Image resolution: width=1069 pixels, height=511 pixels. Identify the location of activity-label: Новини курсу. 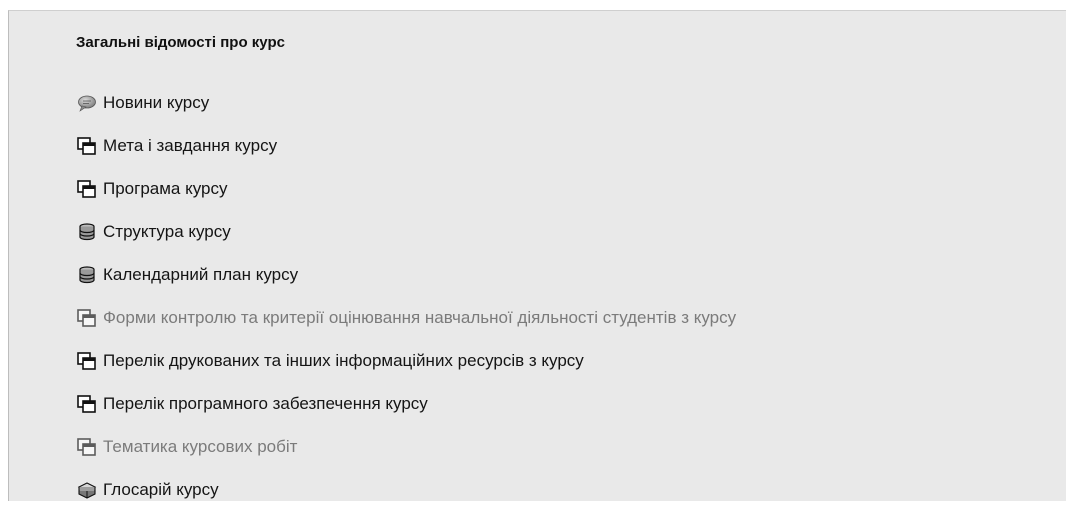
(156, 102).